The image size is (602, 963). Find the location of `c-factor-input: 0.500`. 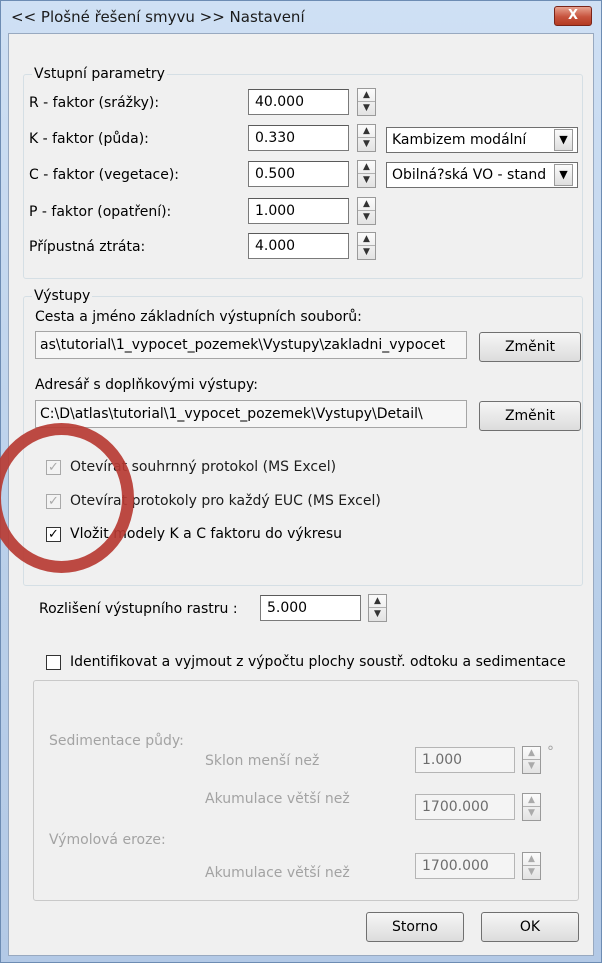

c-factor-input: 0.500 is located at coordinates (298, 174).